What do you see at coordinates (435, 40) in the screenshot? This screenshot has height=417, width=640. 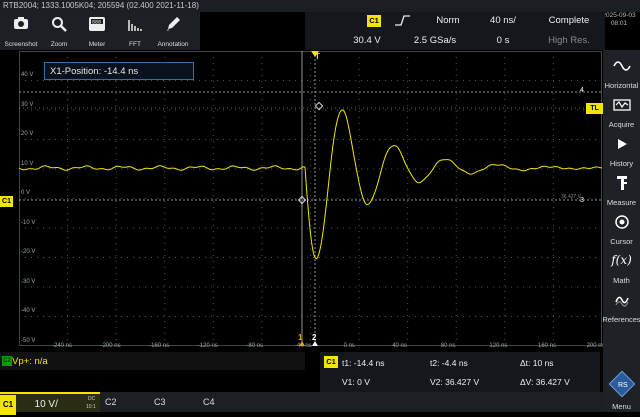 I see `sample-rate: 2.5 GSa/s` at bounding box center [435, 40].